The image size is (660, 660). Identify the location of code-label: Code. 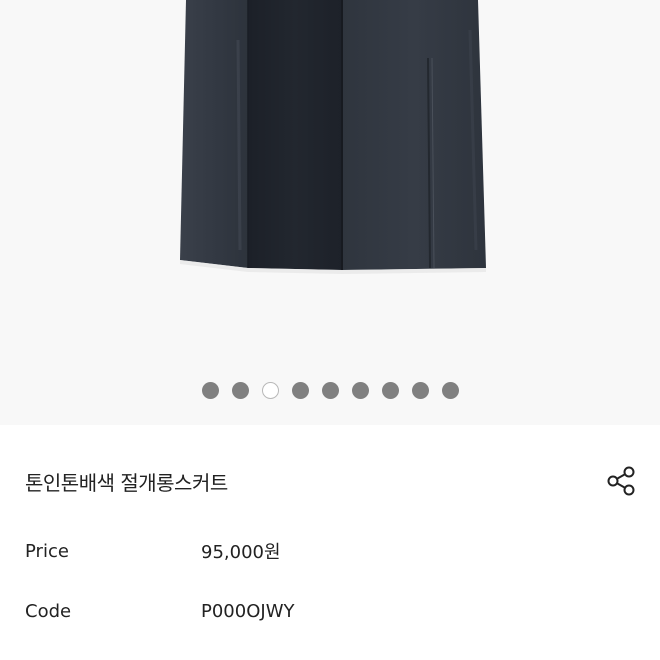
(48, 611).